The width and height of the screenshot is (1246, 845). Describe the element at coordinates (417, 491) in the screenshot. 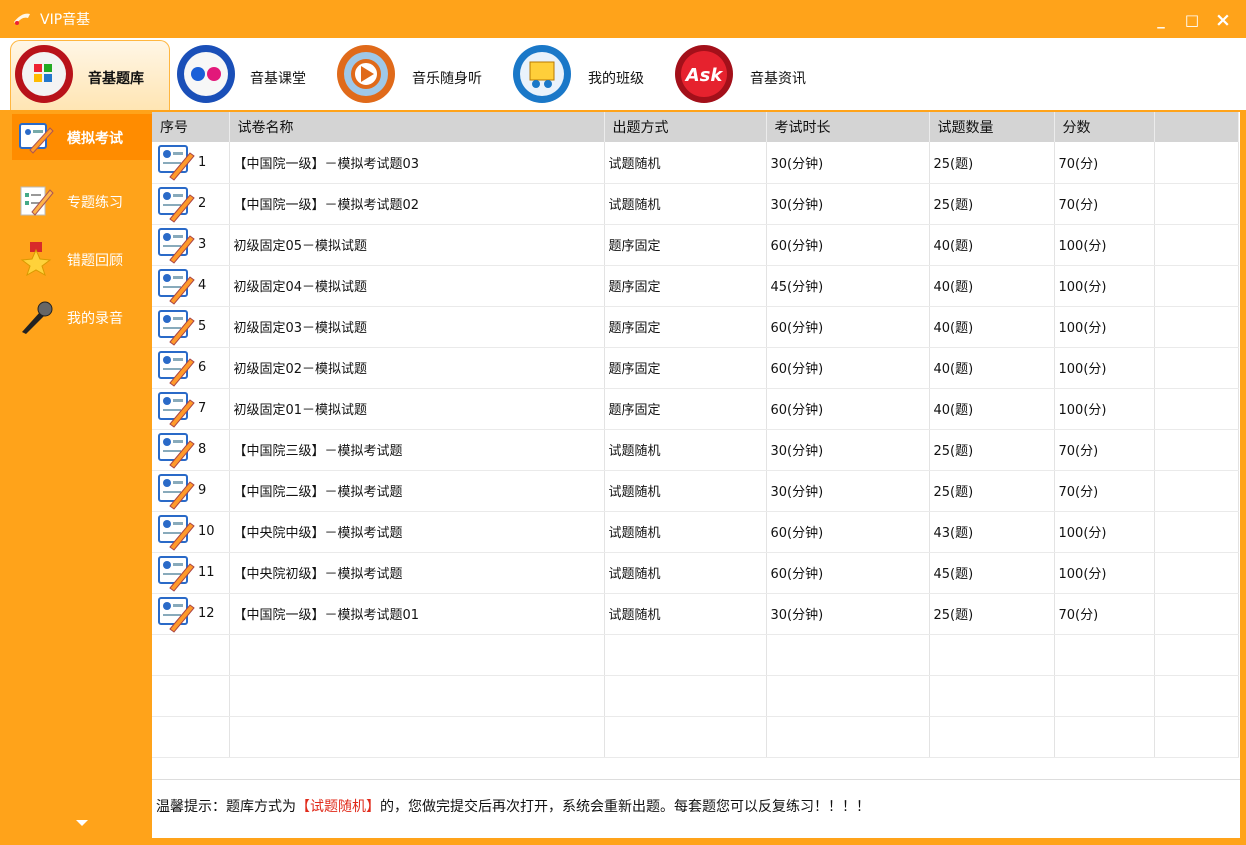

I see `exam-name-cell: 【中国院二级】－模拟考试题` at that location.